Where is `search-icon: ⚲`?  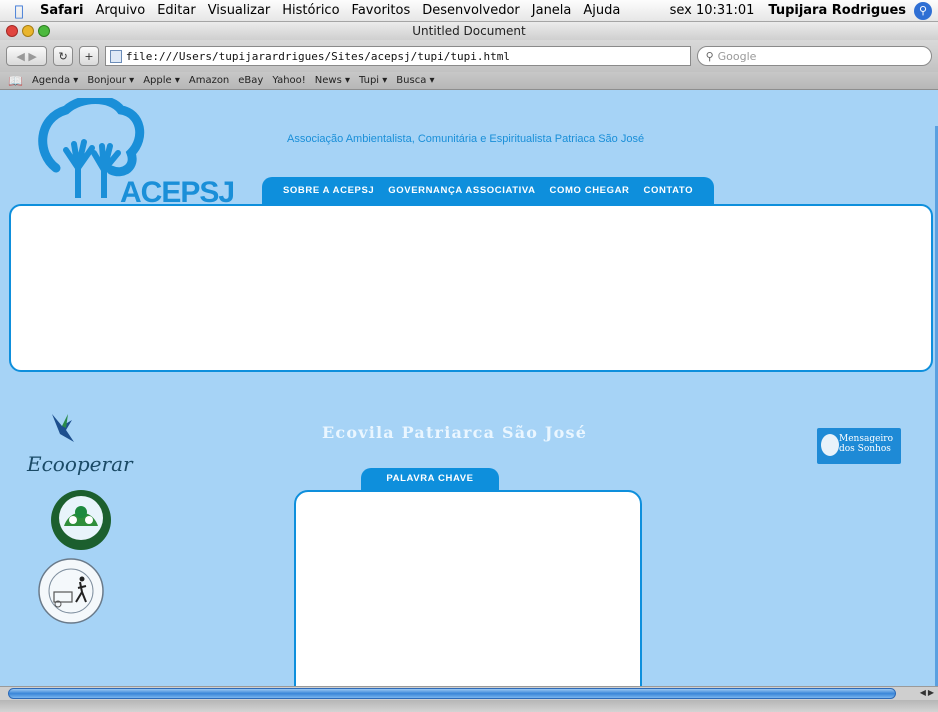
search-icon: ⚲ is located at coordinates (709, 56).